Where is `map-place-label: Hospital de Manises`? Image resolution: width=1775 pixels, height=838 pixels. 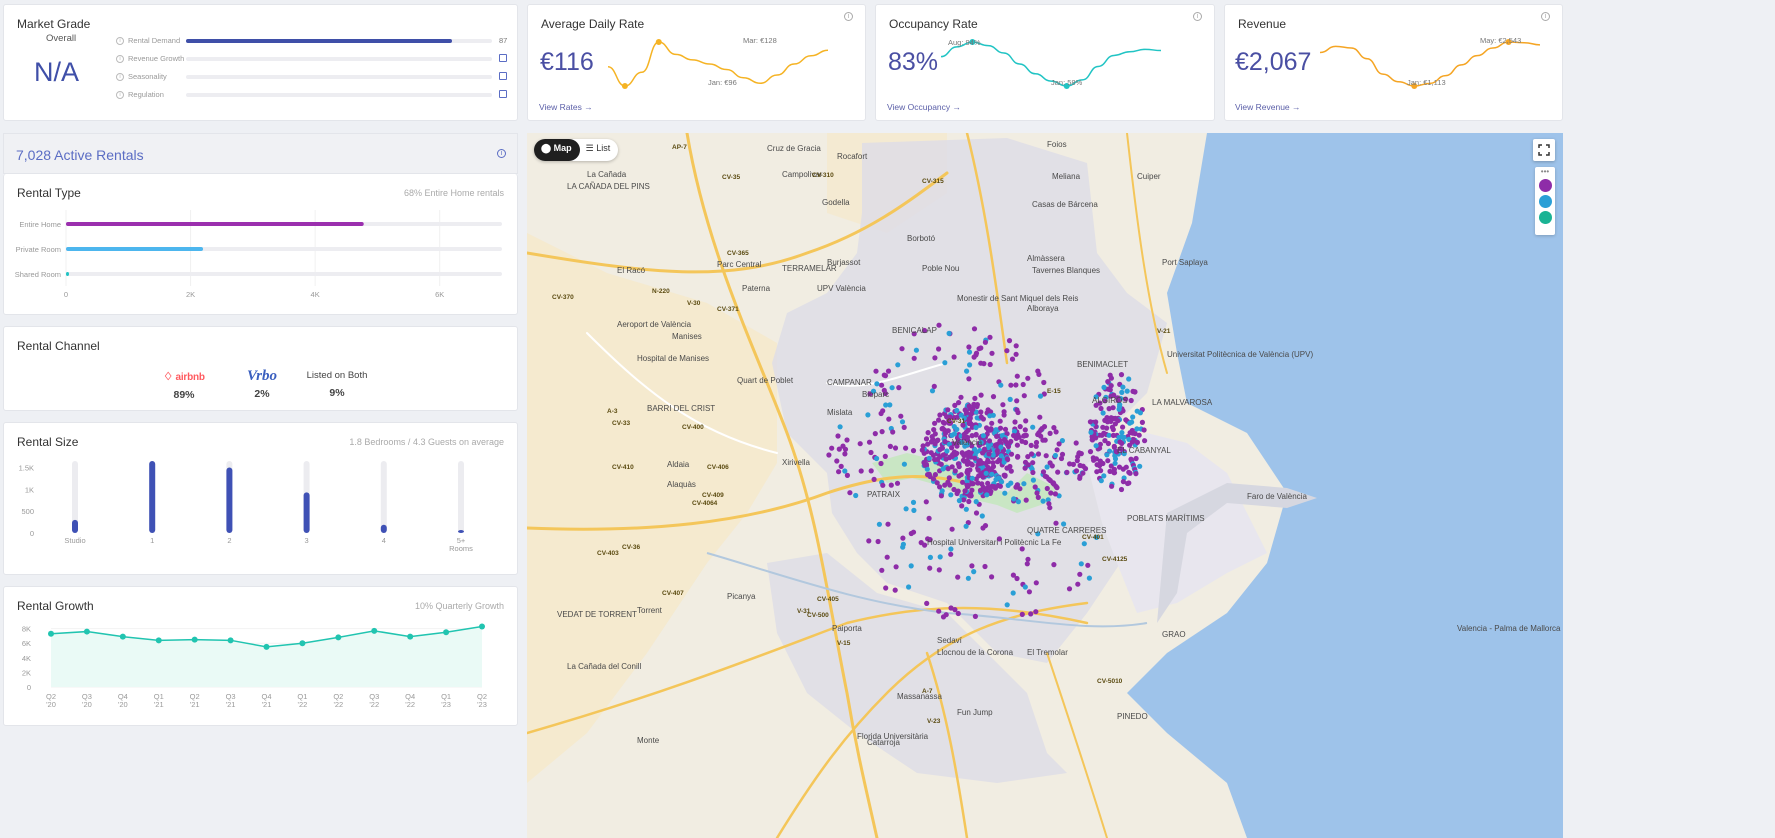 map-place-label: Hospital de Manises is located at coordinates (673, 358).